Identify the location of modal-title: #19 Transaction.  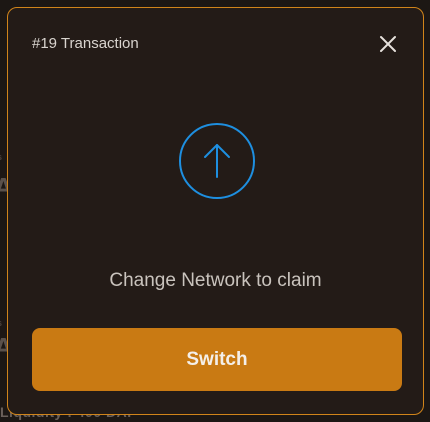
(85, 43).